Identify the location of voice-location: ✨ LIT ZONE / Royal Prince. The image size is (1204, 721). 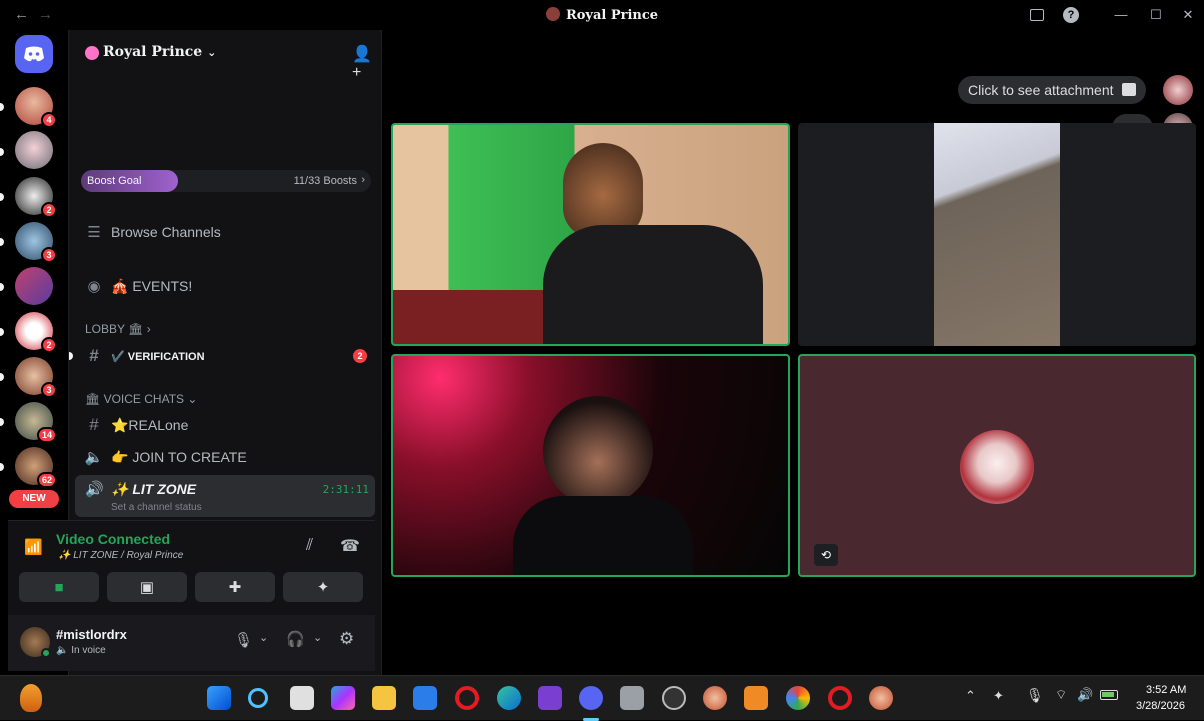
(120, 555).